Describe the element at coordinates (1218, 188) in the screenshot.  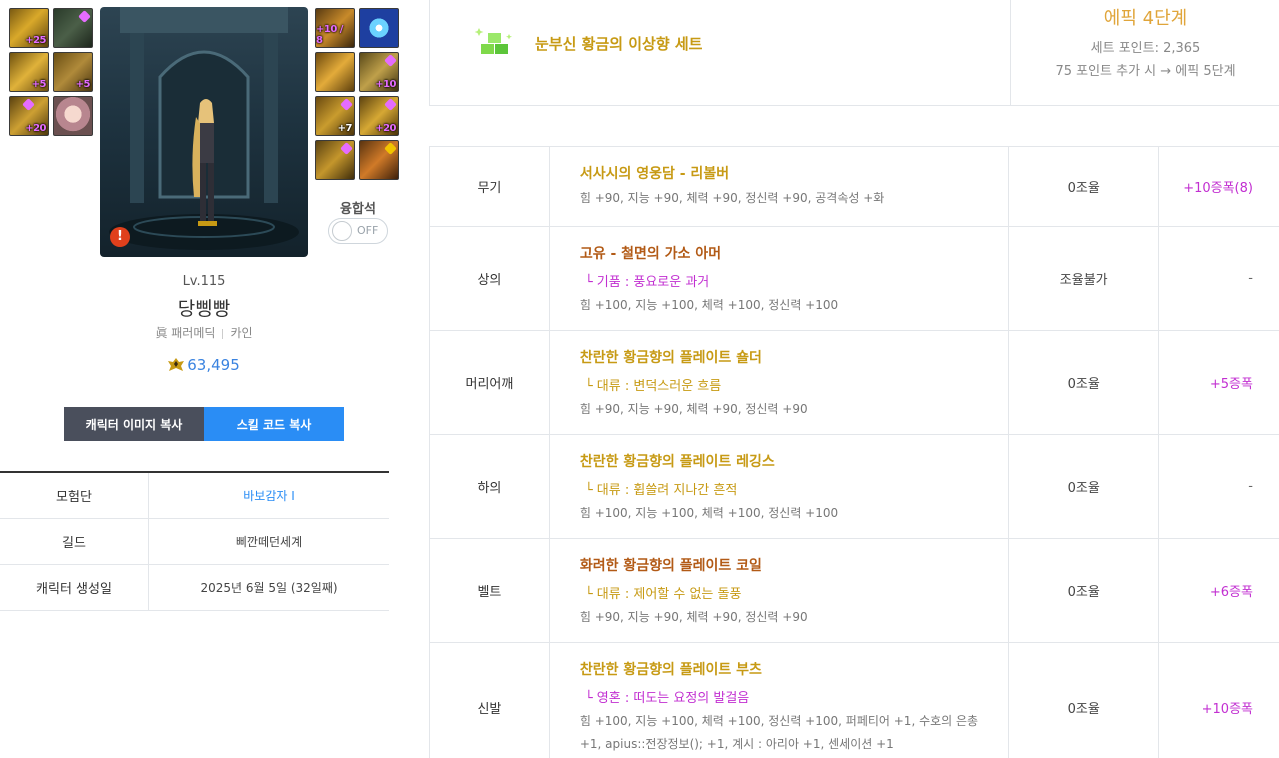
I see `amplify-status: +10증폭(8)` at that location.